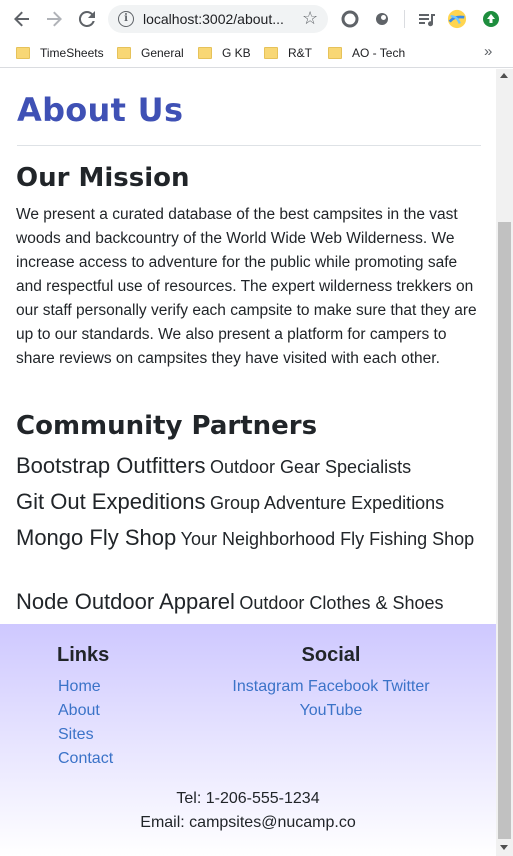 This screenshot has height=856, width=513. I want to click on partner-description: Group Adventure Expeditions, so click(327, 503).